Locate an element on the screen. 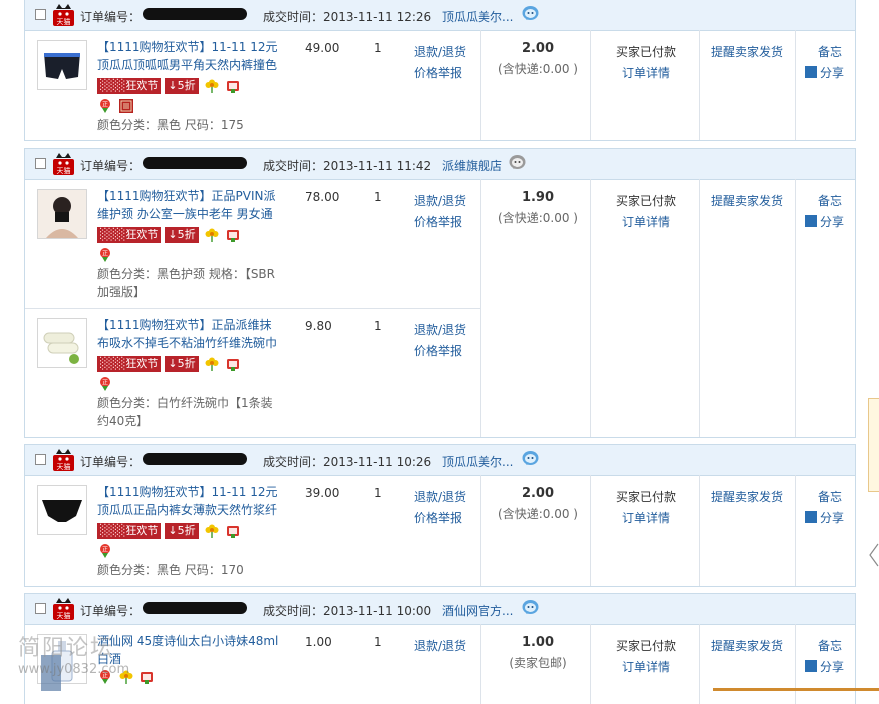 The height and width of the screenshot is (704, 879). discount-tag: ↓5折 is located at coordinates (182, 531).